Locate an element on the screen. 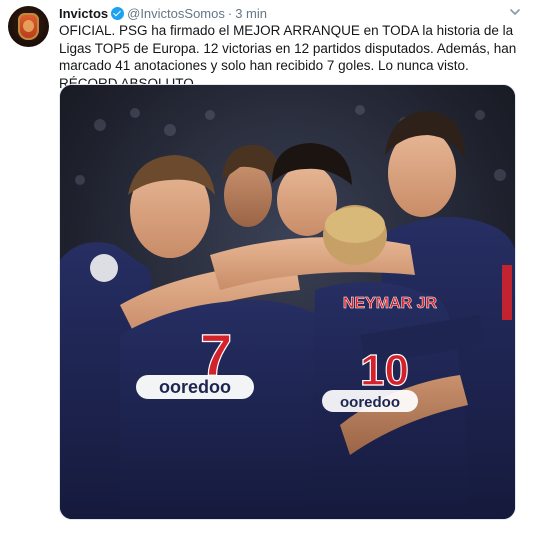  chevron-down-icon is located at coordinates (515, 12).